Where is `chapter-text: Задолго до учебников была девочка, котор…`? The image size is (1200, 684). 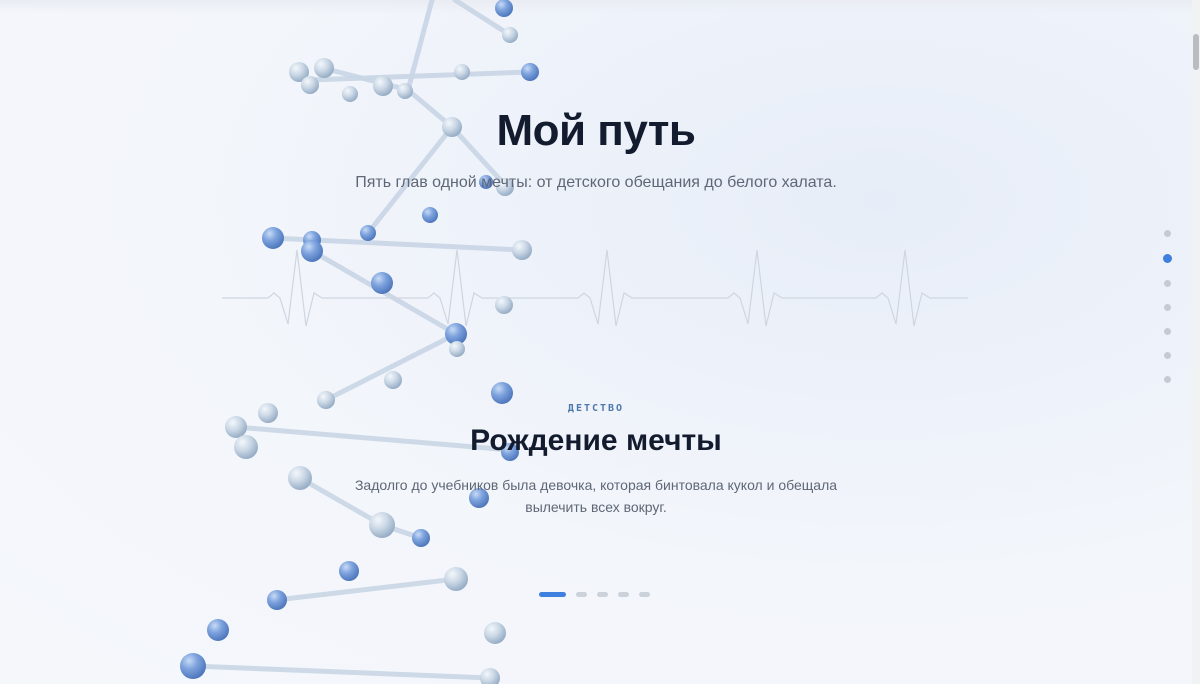
chapter-text: Задолго до учебников была девочка, котор… is located at coordinates (596, 496).